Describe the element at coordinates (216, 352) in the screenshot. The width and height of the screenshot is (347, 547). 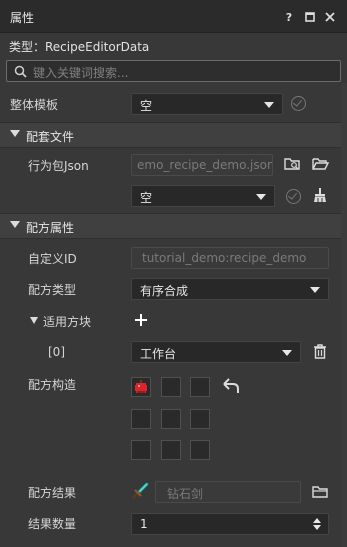
I see `applicable-block-select: 工作台` at that location.